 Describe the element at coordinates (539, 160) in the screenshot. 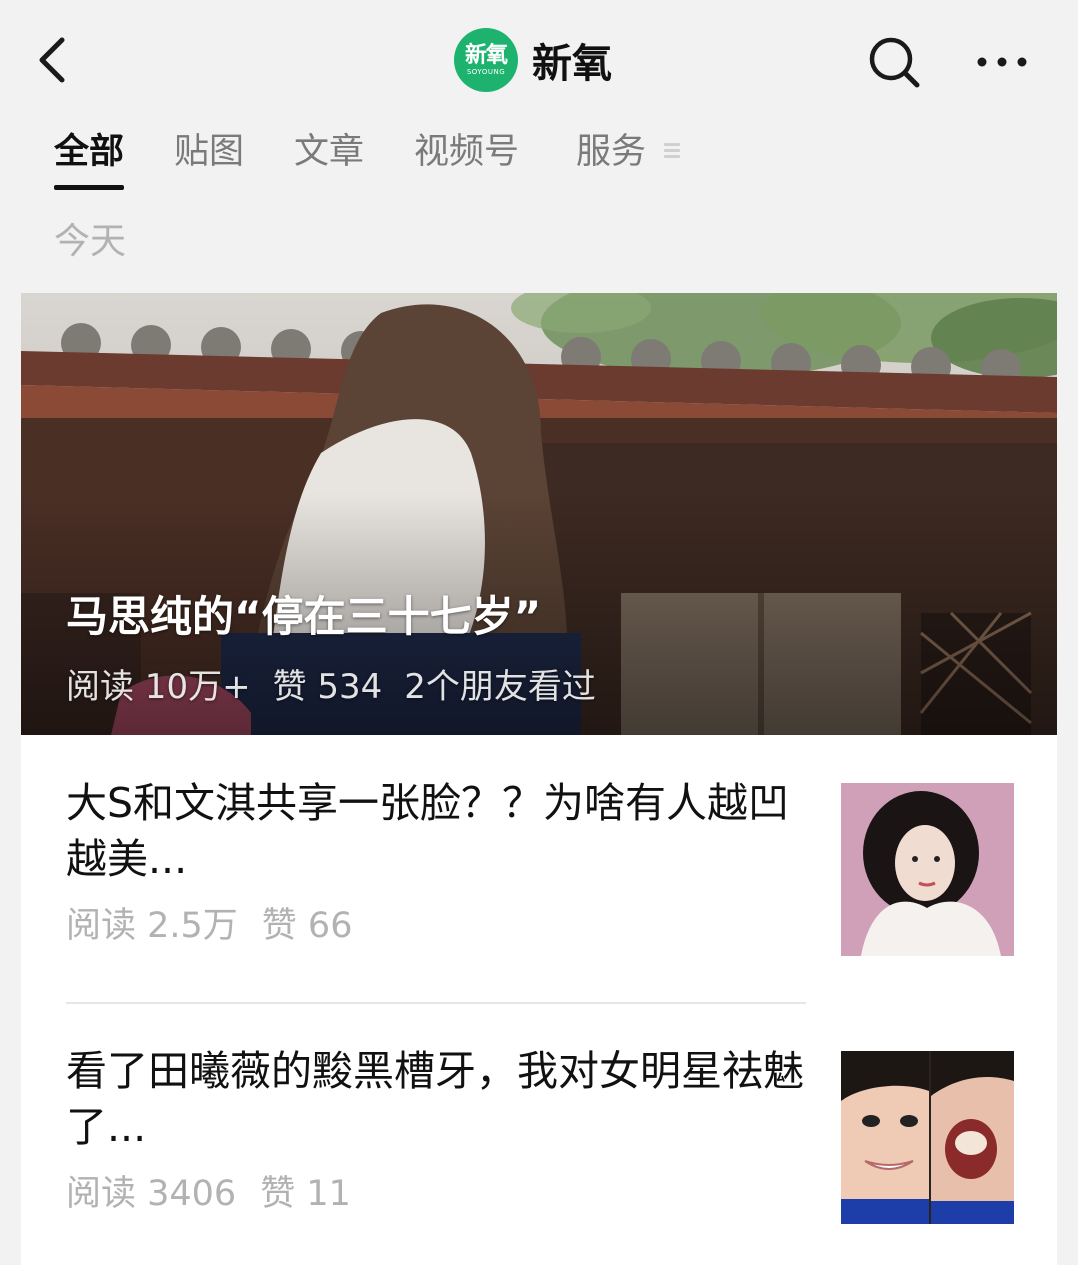

I see `content-tabs: 全部 贴图 文章 视频号 服务` at that location.